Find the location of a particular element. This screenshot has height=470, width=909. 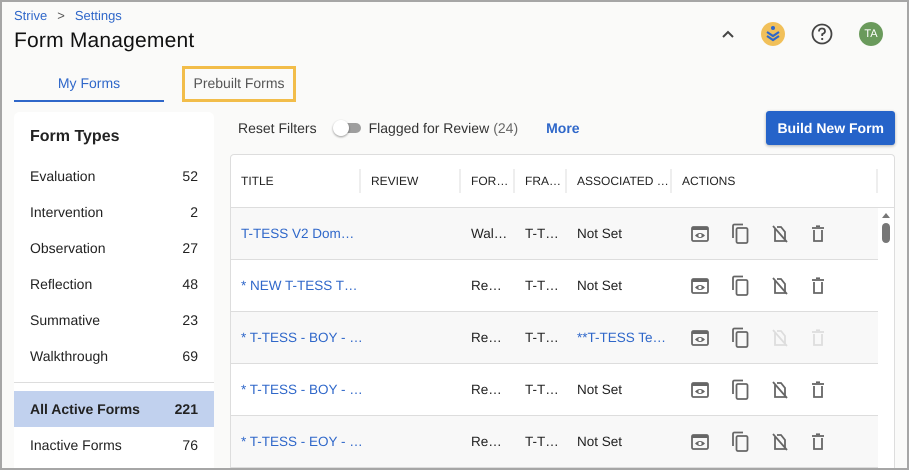

item-count: 27 is located at coordinates (190, 248).